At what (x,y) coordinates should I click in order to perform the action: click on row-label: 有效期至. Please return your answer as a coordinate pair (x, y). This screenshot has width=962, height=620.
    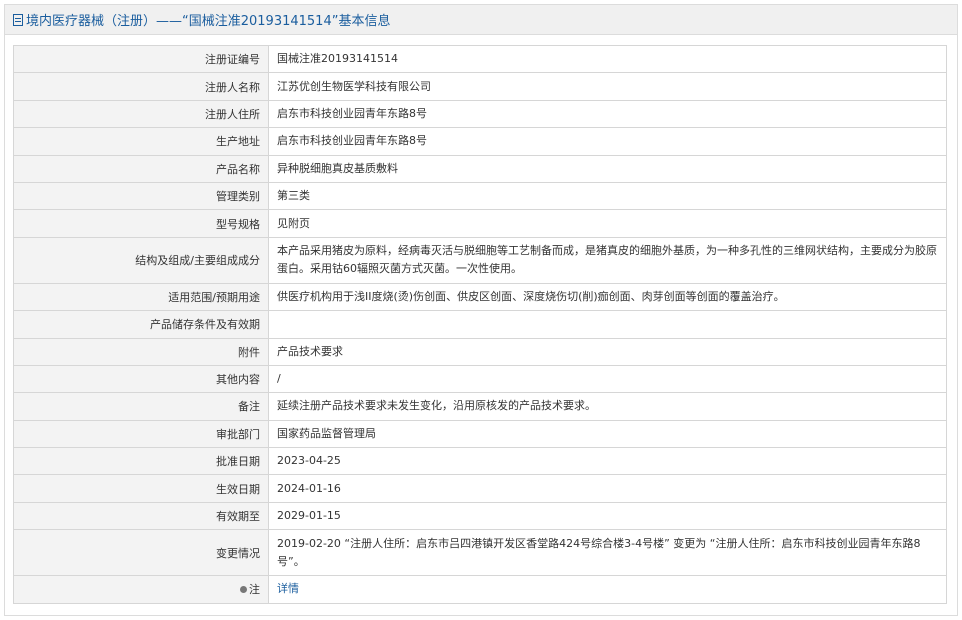
    Looking at the image, I should click on (141, 516).